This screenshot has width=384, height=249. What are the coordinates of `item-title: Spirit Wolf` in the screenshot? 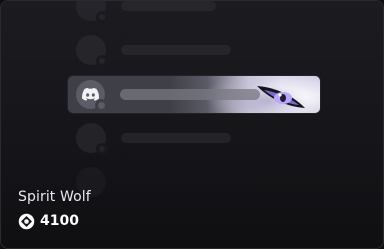 It's located at (54, 197).